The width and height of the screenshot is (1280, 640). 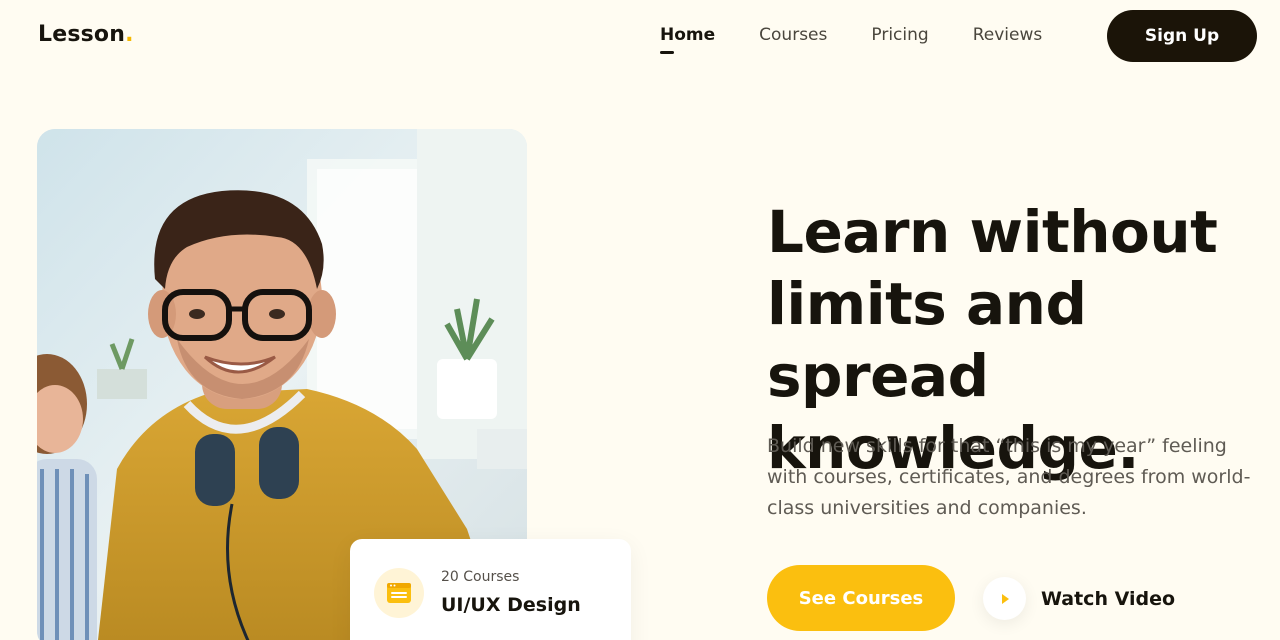 I want to click on watch-video-button: Watch Video, so click(x=1079, y=598).